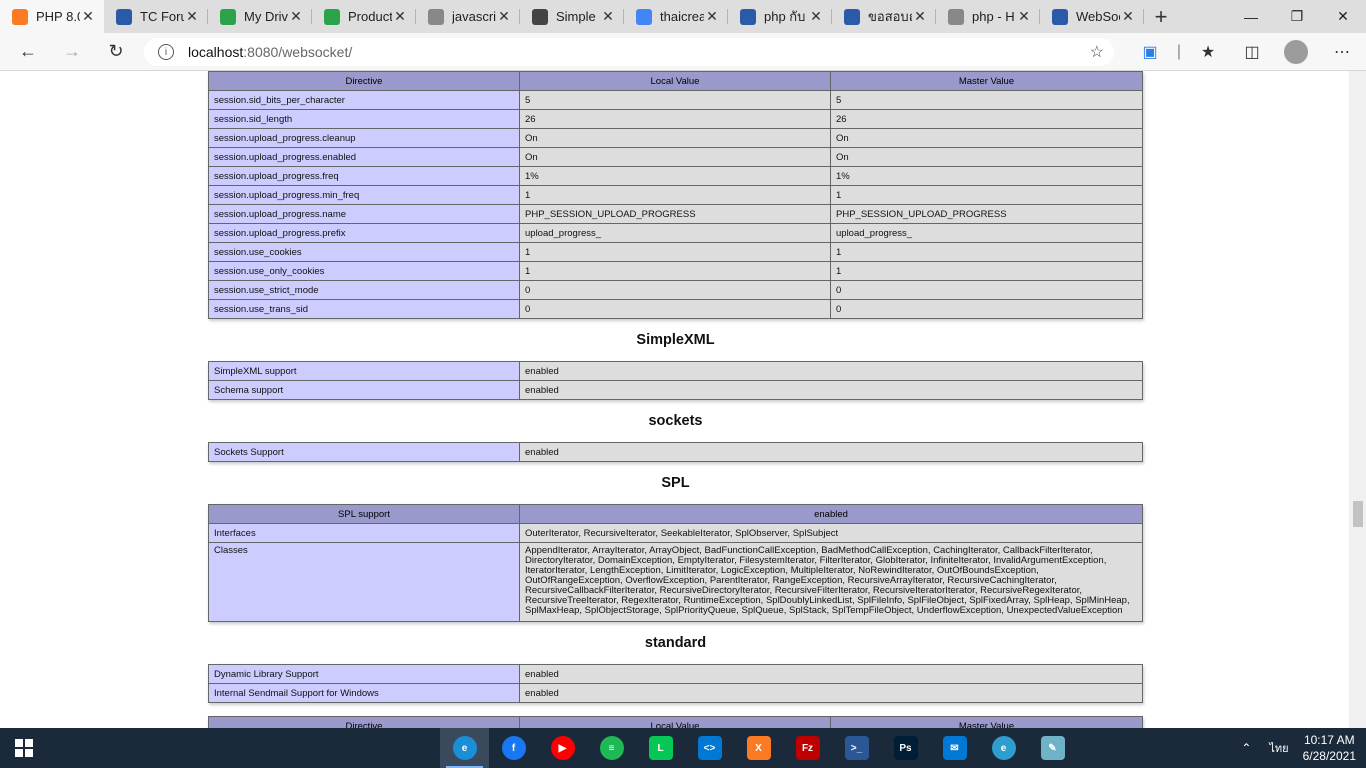 The image size is (1366, 768). I want to click on address-bar: i localhost:8080/websocket/ ☆, so click(629, 52).